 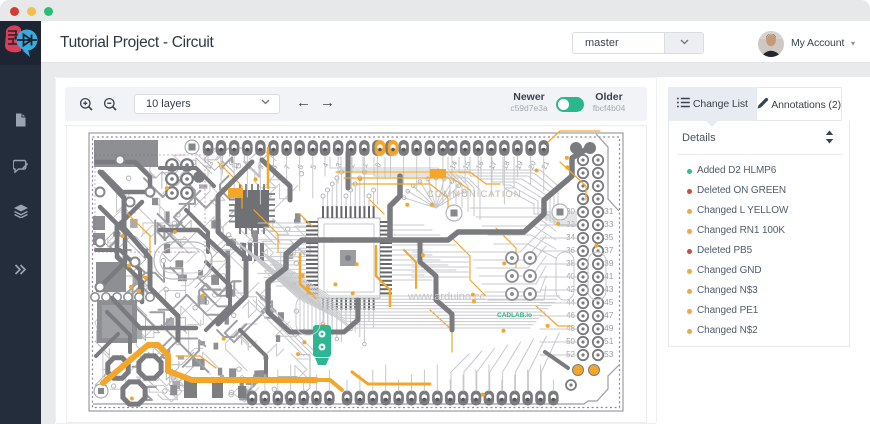 I want to click on svg-text: www.arduino.cc, so click(x=446, y=297).